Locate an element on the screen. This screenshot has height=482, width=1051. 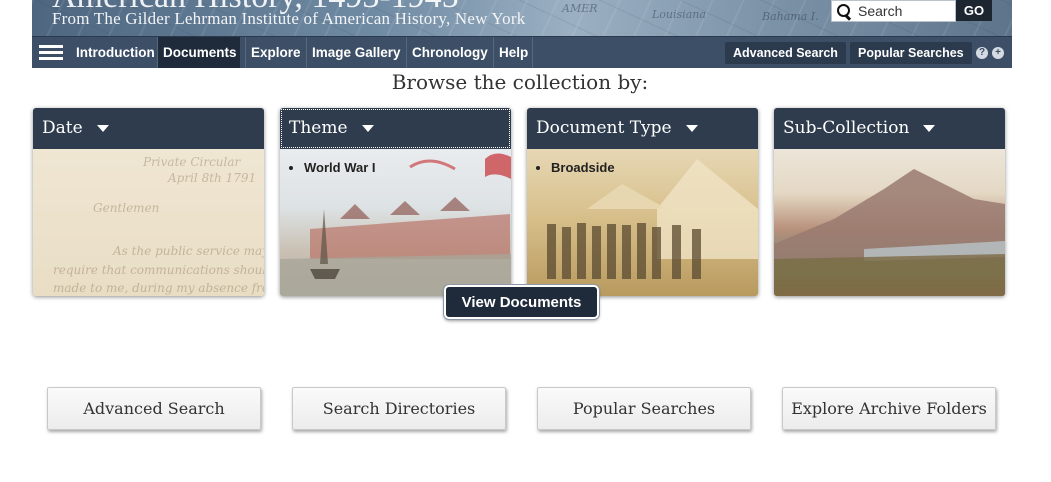
popular-searches-button: Popular Searches is located at coordinates (644, 408).